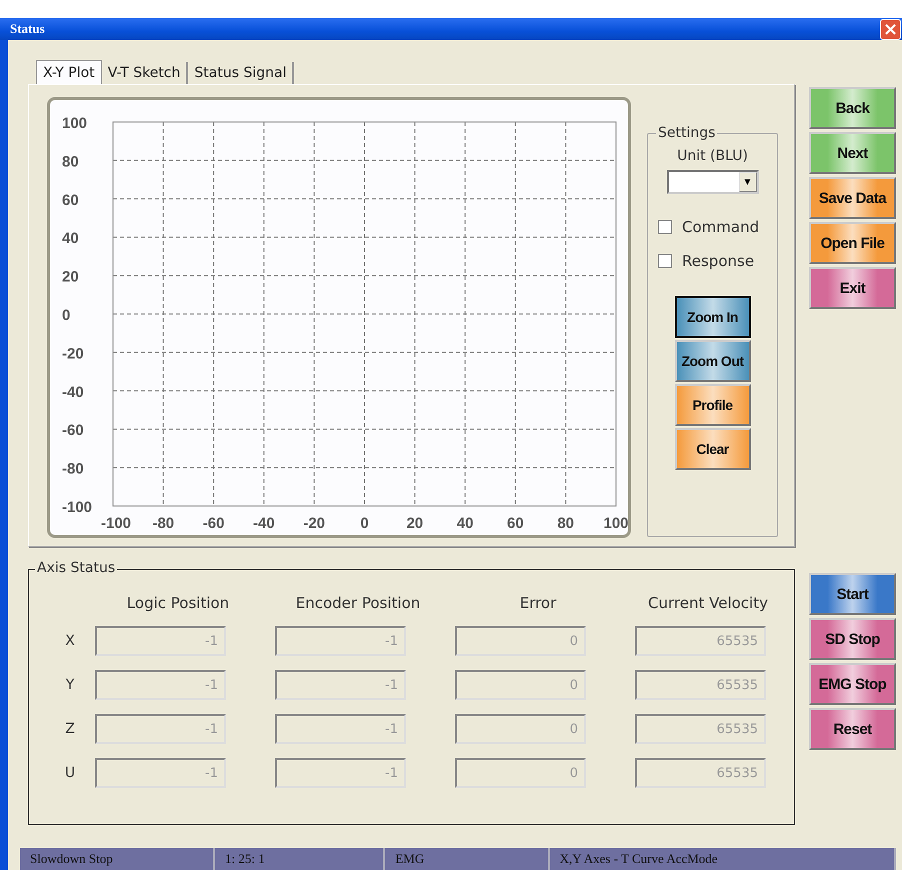 The height and width of the screenshot is (870, 902). What do you see at coordinates (70, 685) in the screenshot?
I see `axis-label: Y` at bounding box center [70, 685].